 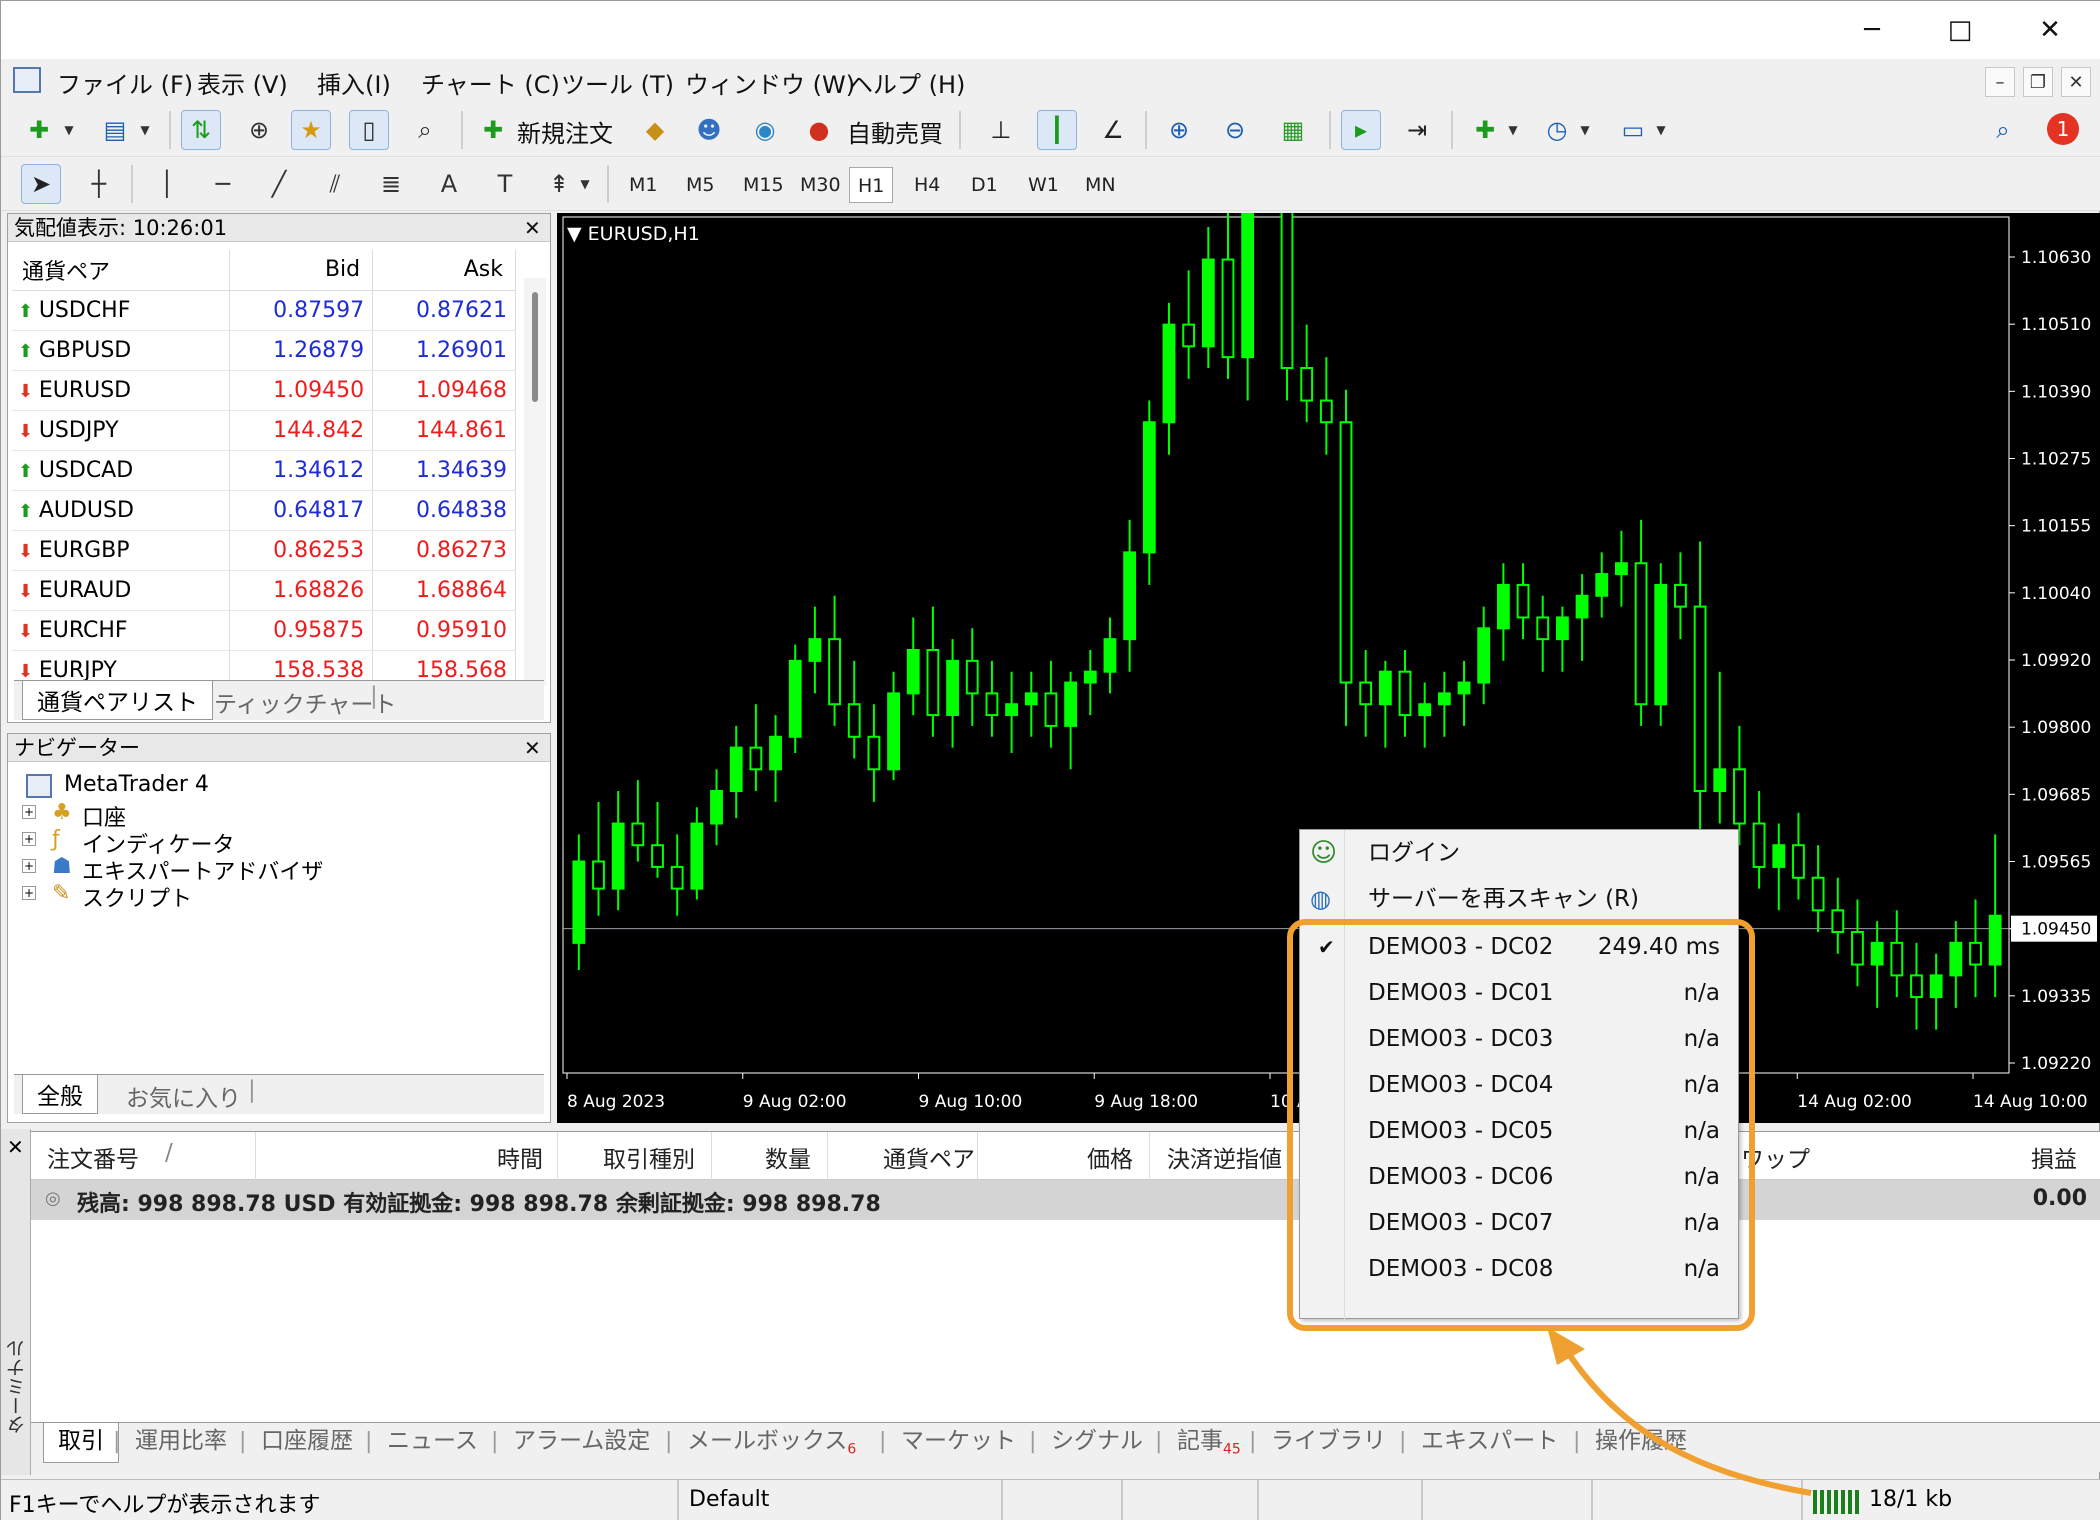 I want to click on column-ask: Ask, so click(x=444, y=270).